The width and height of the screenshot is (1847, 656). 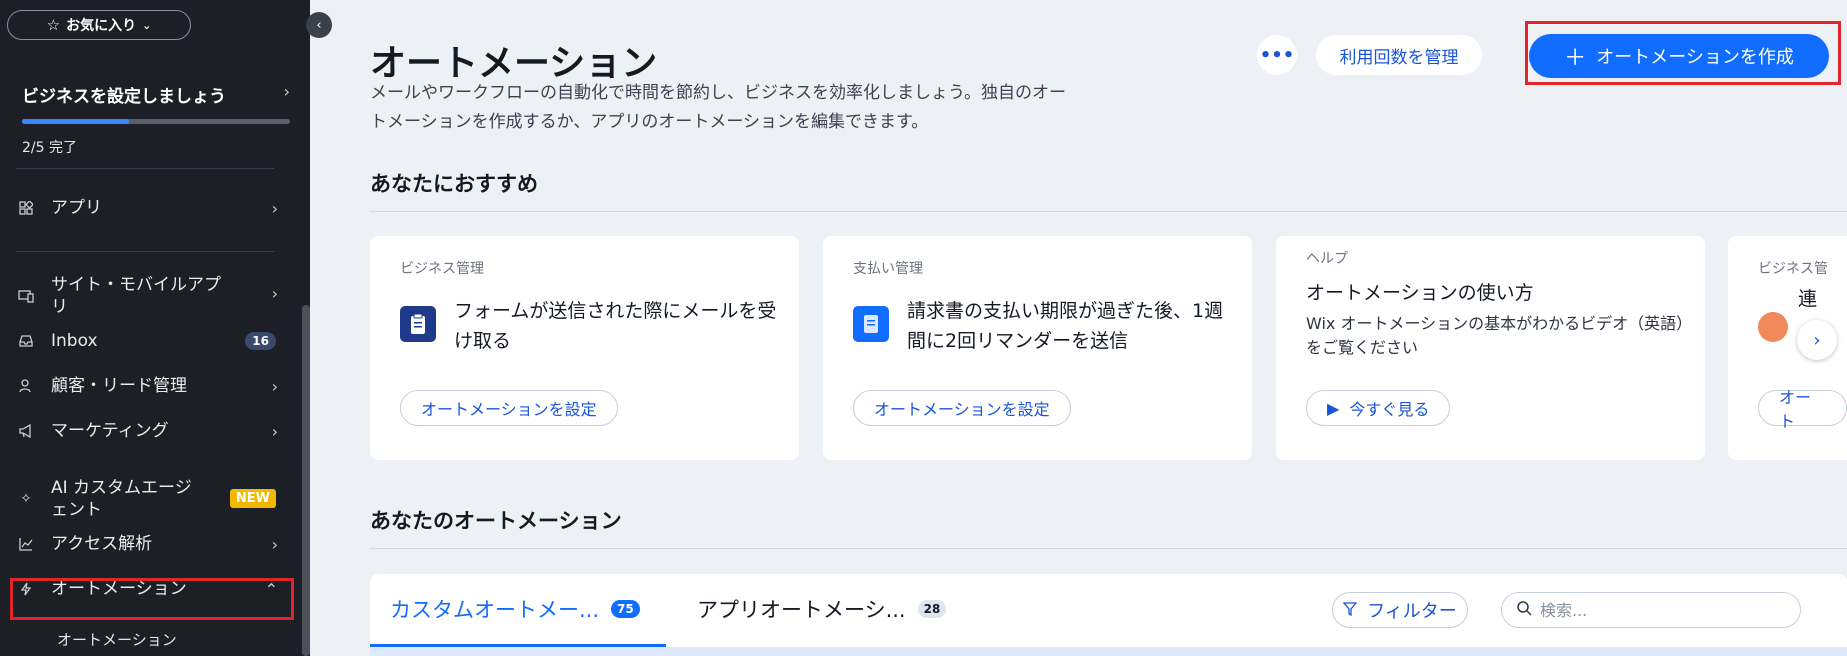 I want to click on megaphone-icon, so click(x=26, y=431).